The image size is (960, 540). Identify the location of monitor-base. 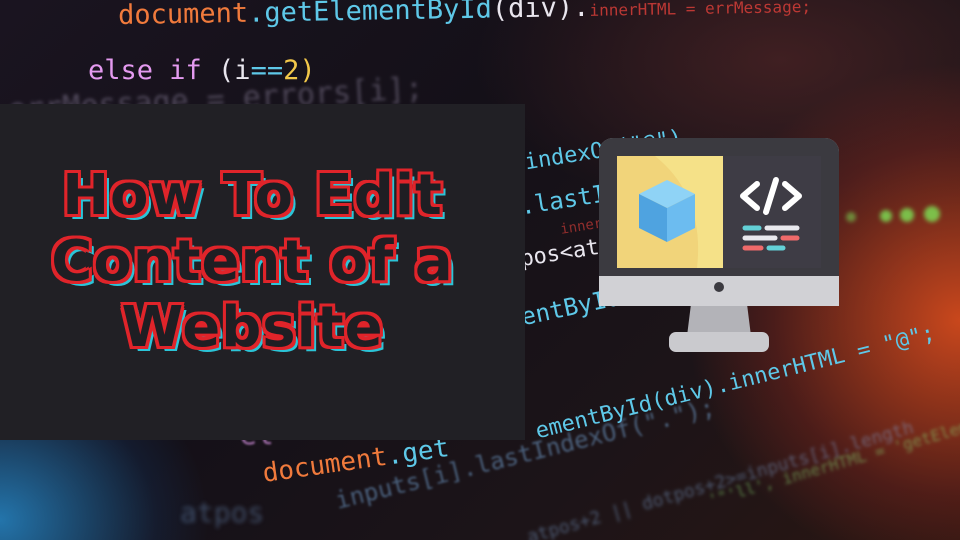
(719, 342).